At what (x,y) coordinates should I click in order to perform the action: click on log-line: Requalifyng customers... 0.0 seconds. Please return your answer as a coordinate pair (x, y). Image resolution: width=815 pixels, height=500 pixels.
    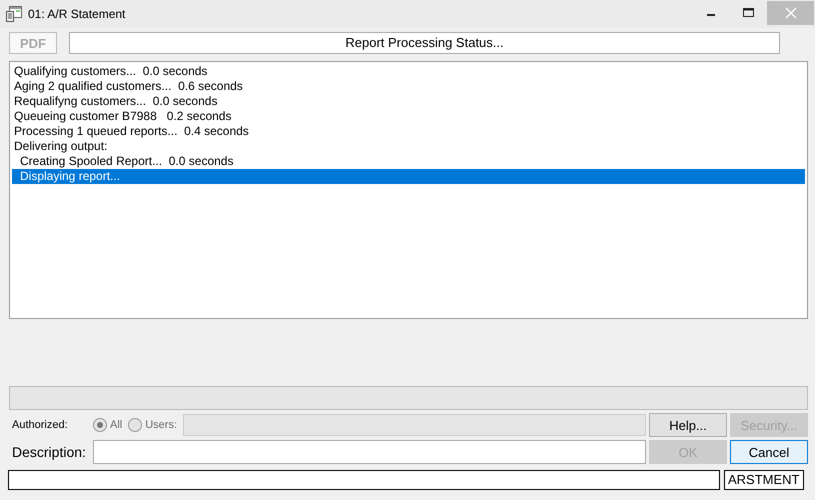
    Looking at the image, I should click on (408, 101).